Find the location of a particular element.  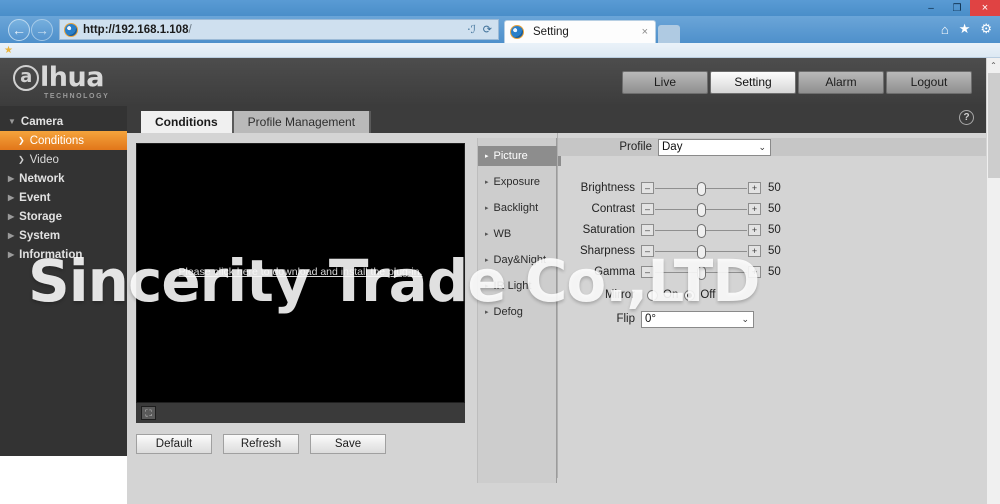

tab-conditions: Conditions is located at coordinates (187, 122).